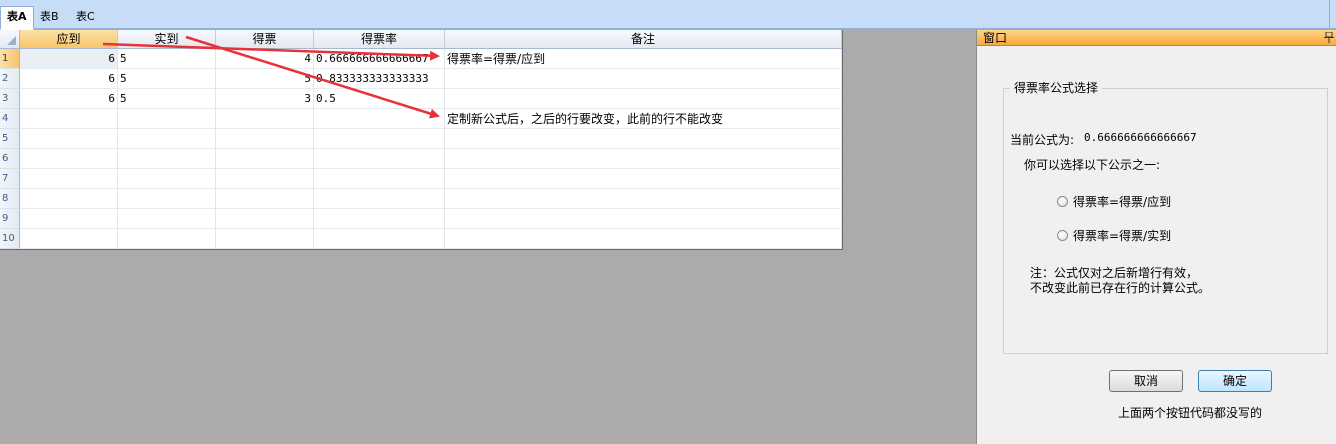 The width and height of the screenshot is (1336, 444). Describe the element at coordinates (10, 159) in the screenshot. I see `row-number-header: 6` at that location.